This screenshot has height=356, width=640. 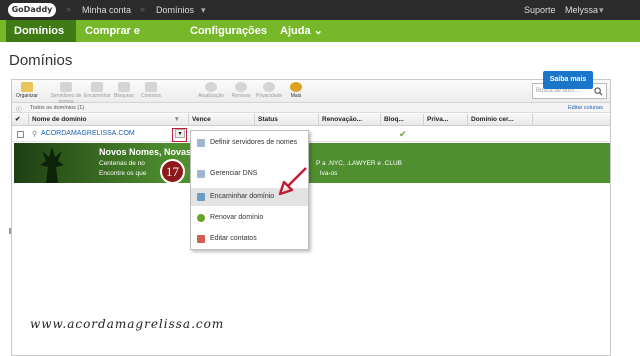 I want to click on arrow-icon, so click(x=292, y=181).